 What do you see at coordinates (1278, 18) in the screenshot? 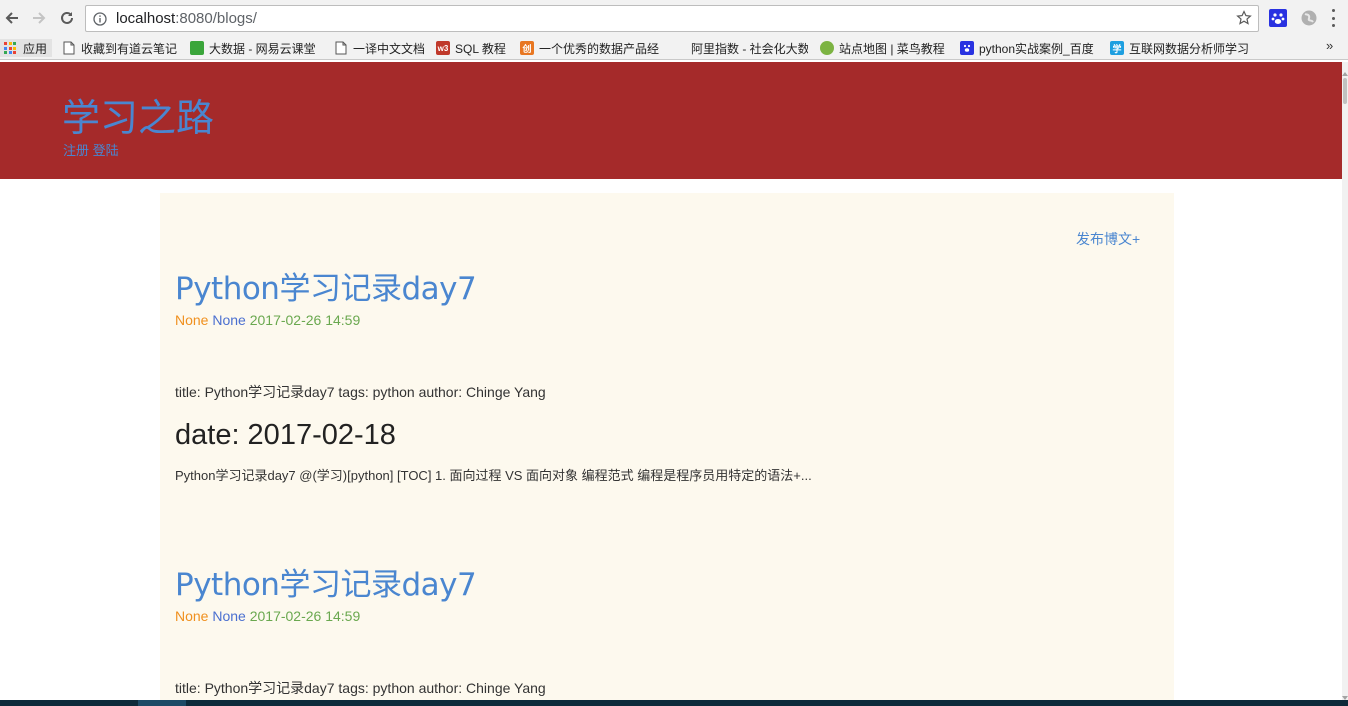
I see `baidu-extension-icon` at bounding box center [1278, 18].